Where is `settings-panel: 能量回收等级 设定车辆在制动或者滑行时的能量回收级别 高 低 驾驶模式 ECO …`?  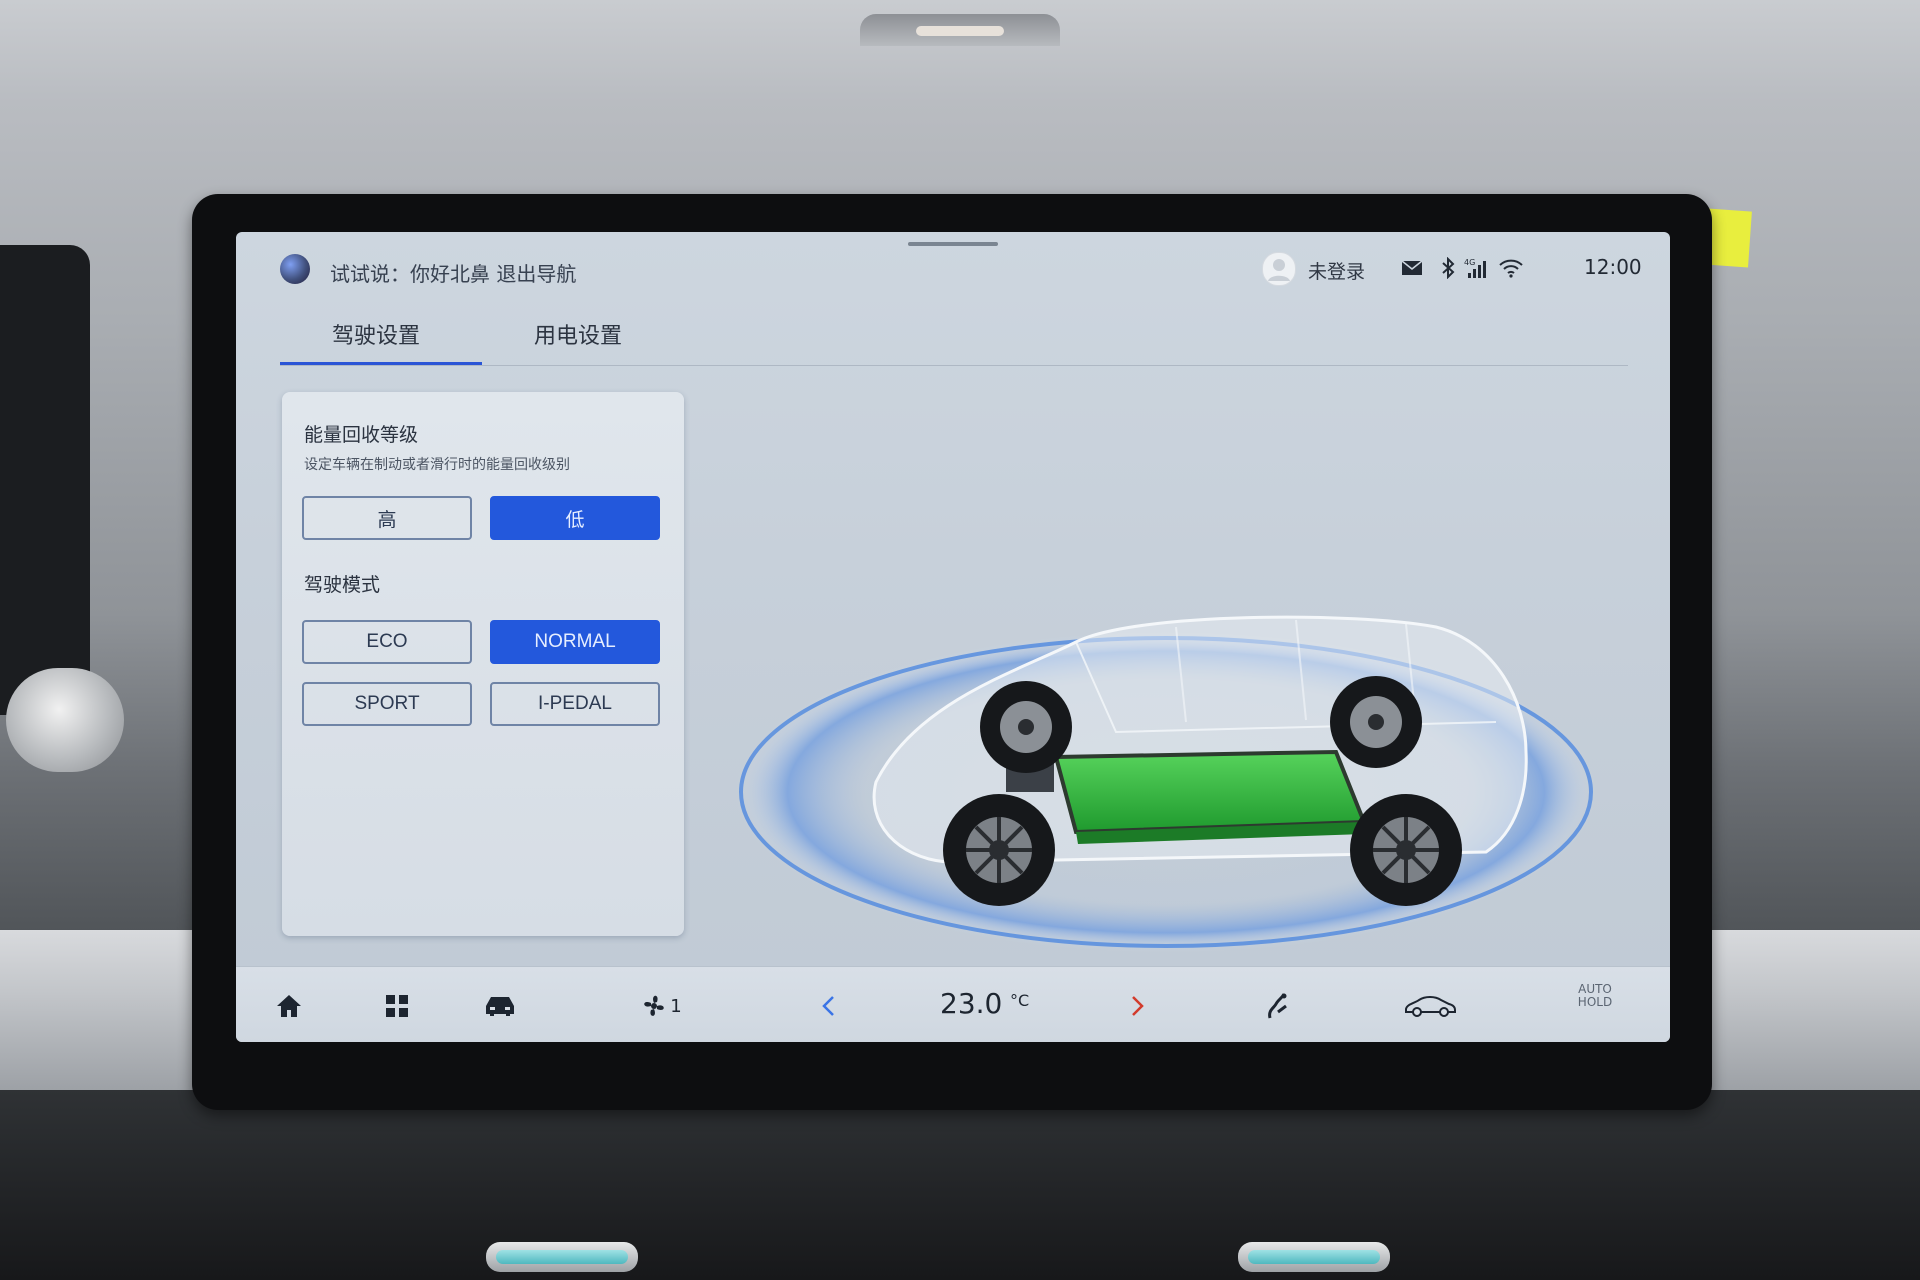
settings-panel: 能量回收等级 设定车辆在制动或者滑行时的能量回收级别 高 低 驾驶模式 ECO … is located at coordinates (483, 664).